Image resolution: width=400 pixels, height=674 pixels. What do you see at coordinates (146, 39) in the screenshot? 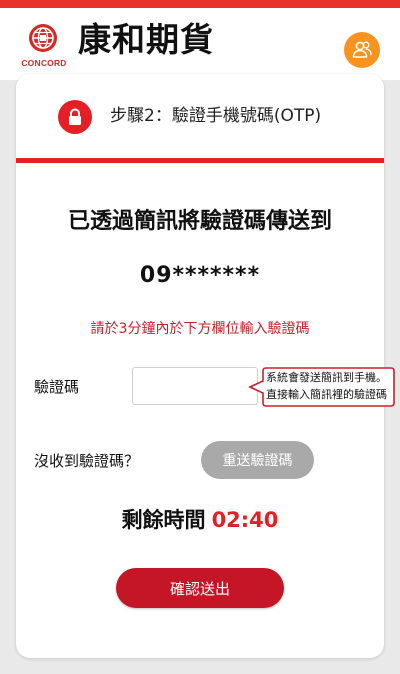
I see `brand-name: 康和期貨` at bounding box center [146, 39].